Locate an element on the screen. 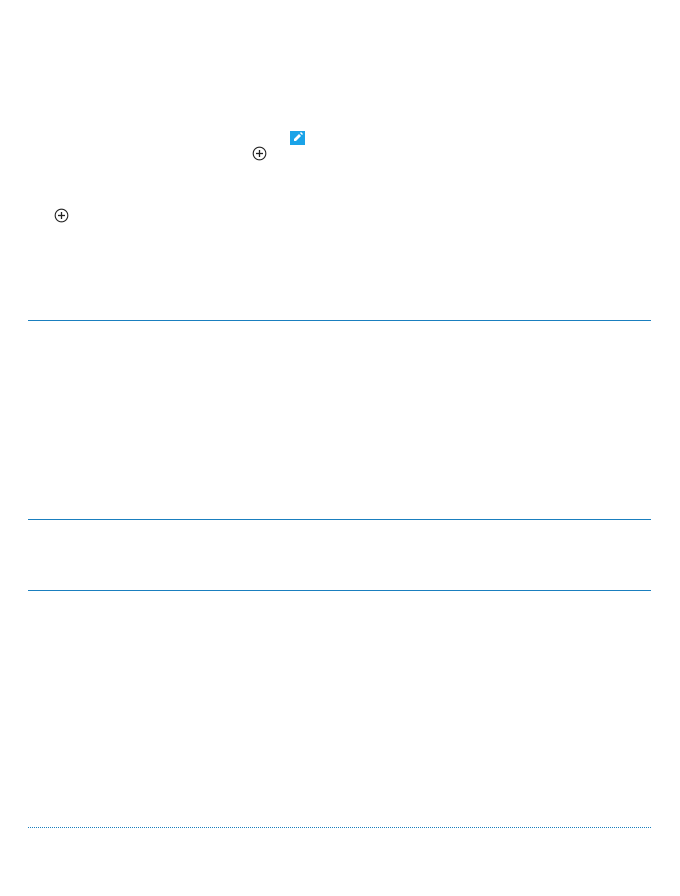 The image size is (680, 896). edit-tile-icon is located at coordinates (297, 138).